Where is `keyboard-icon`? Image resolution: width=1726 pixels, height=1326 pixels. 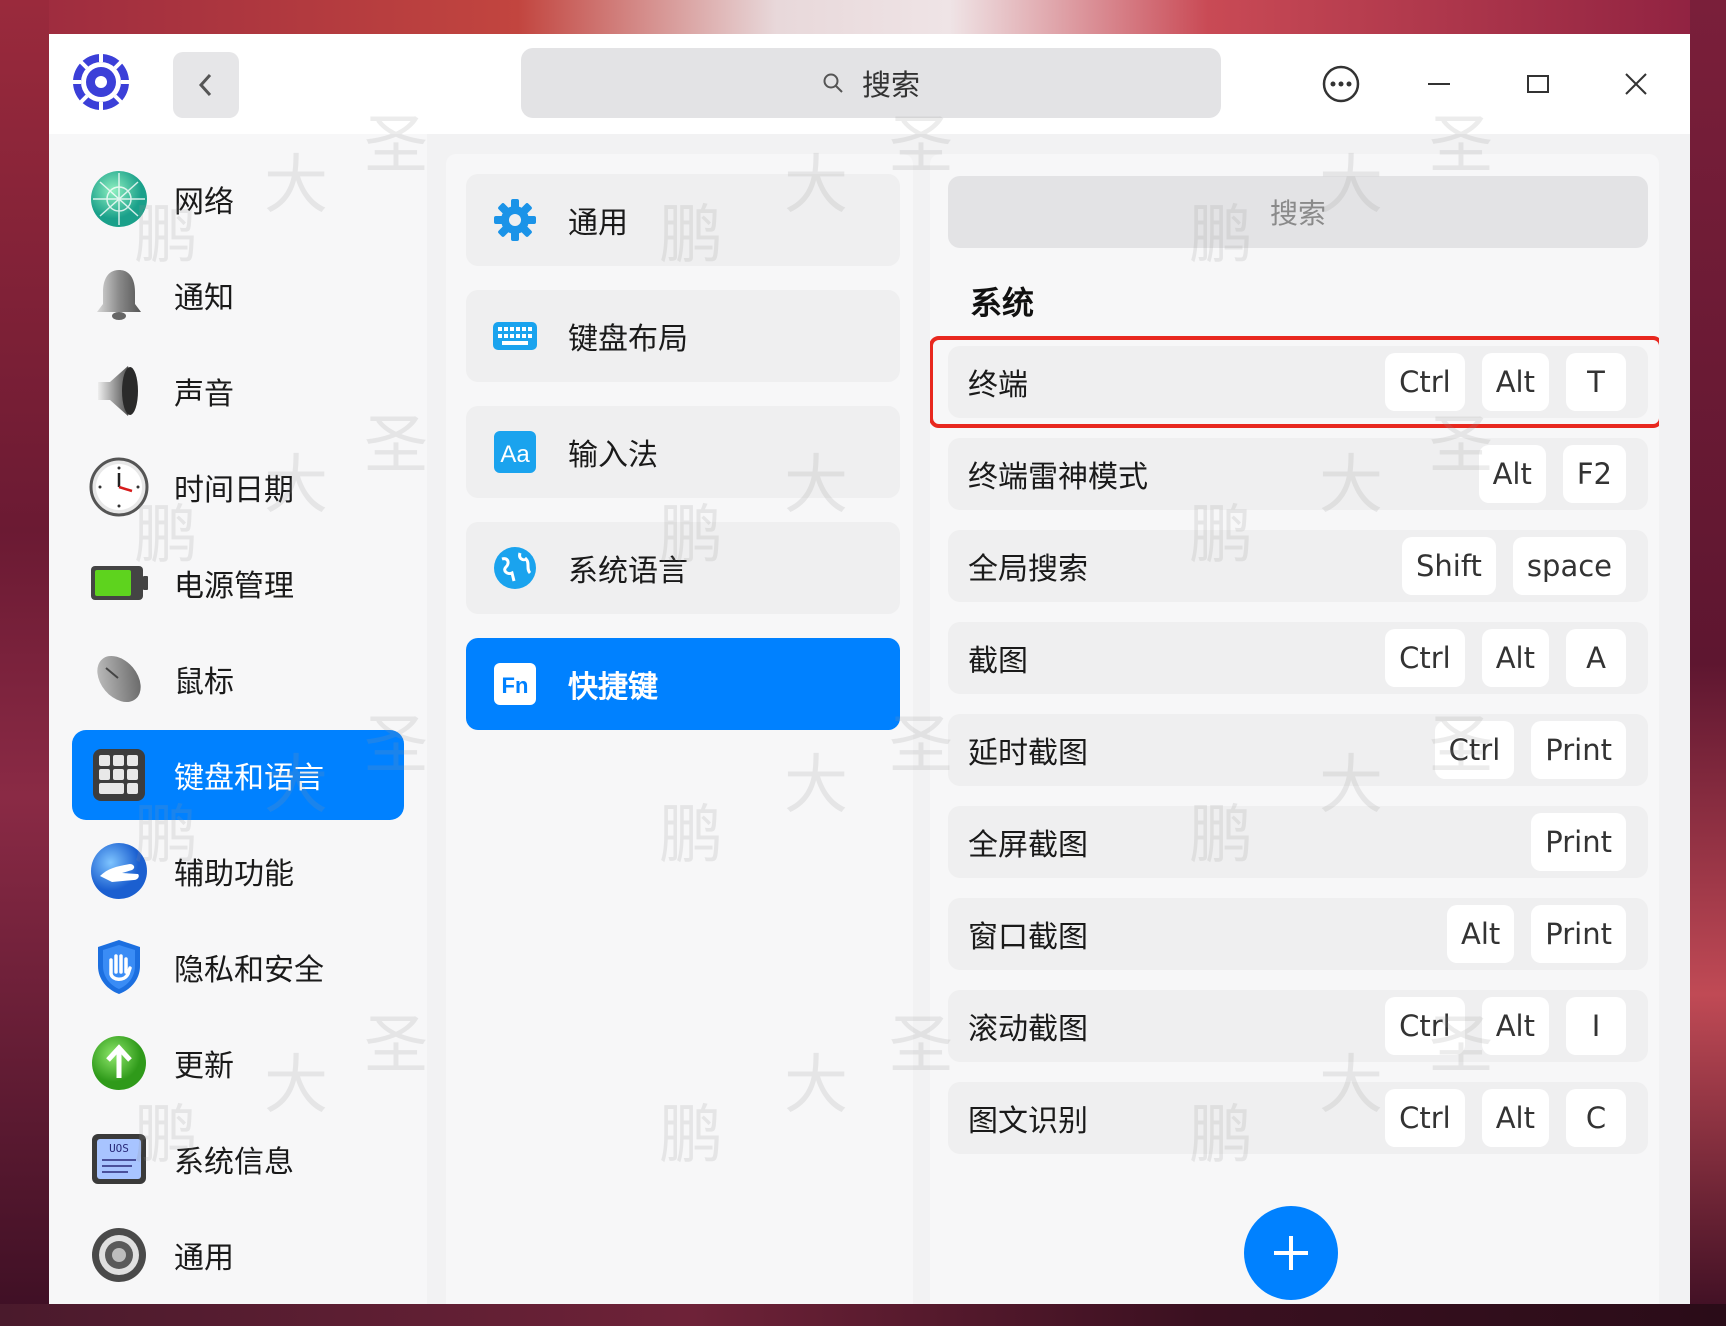
keyboard-icon is located at coordinates (119, 775).